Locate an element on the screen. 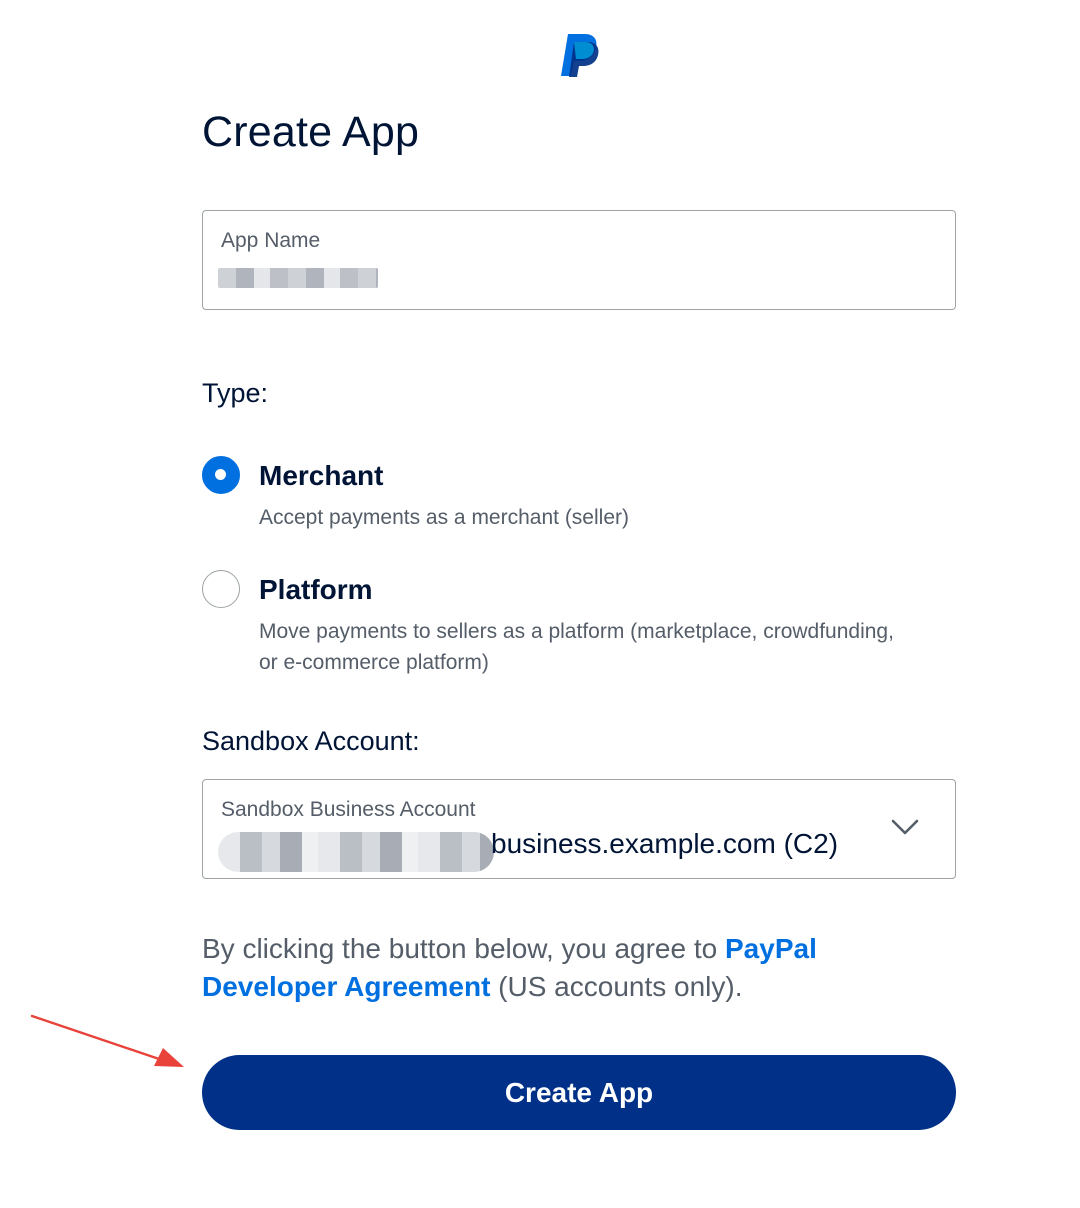  app-name-value-redacted is located at coordinates (298, 278).